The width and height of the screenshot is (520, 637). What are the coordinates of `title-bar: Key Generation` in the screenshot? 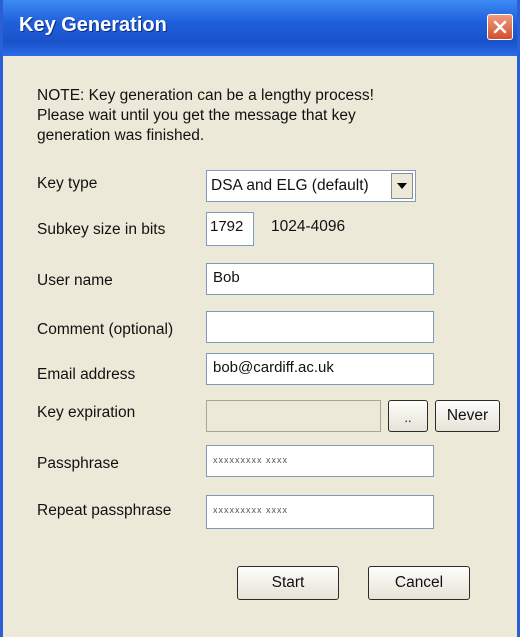 It's located at (260, 28).